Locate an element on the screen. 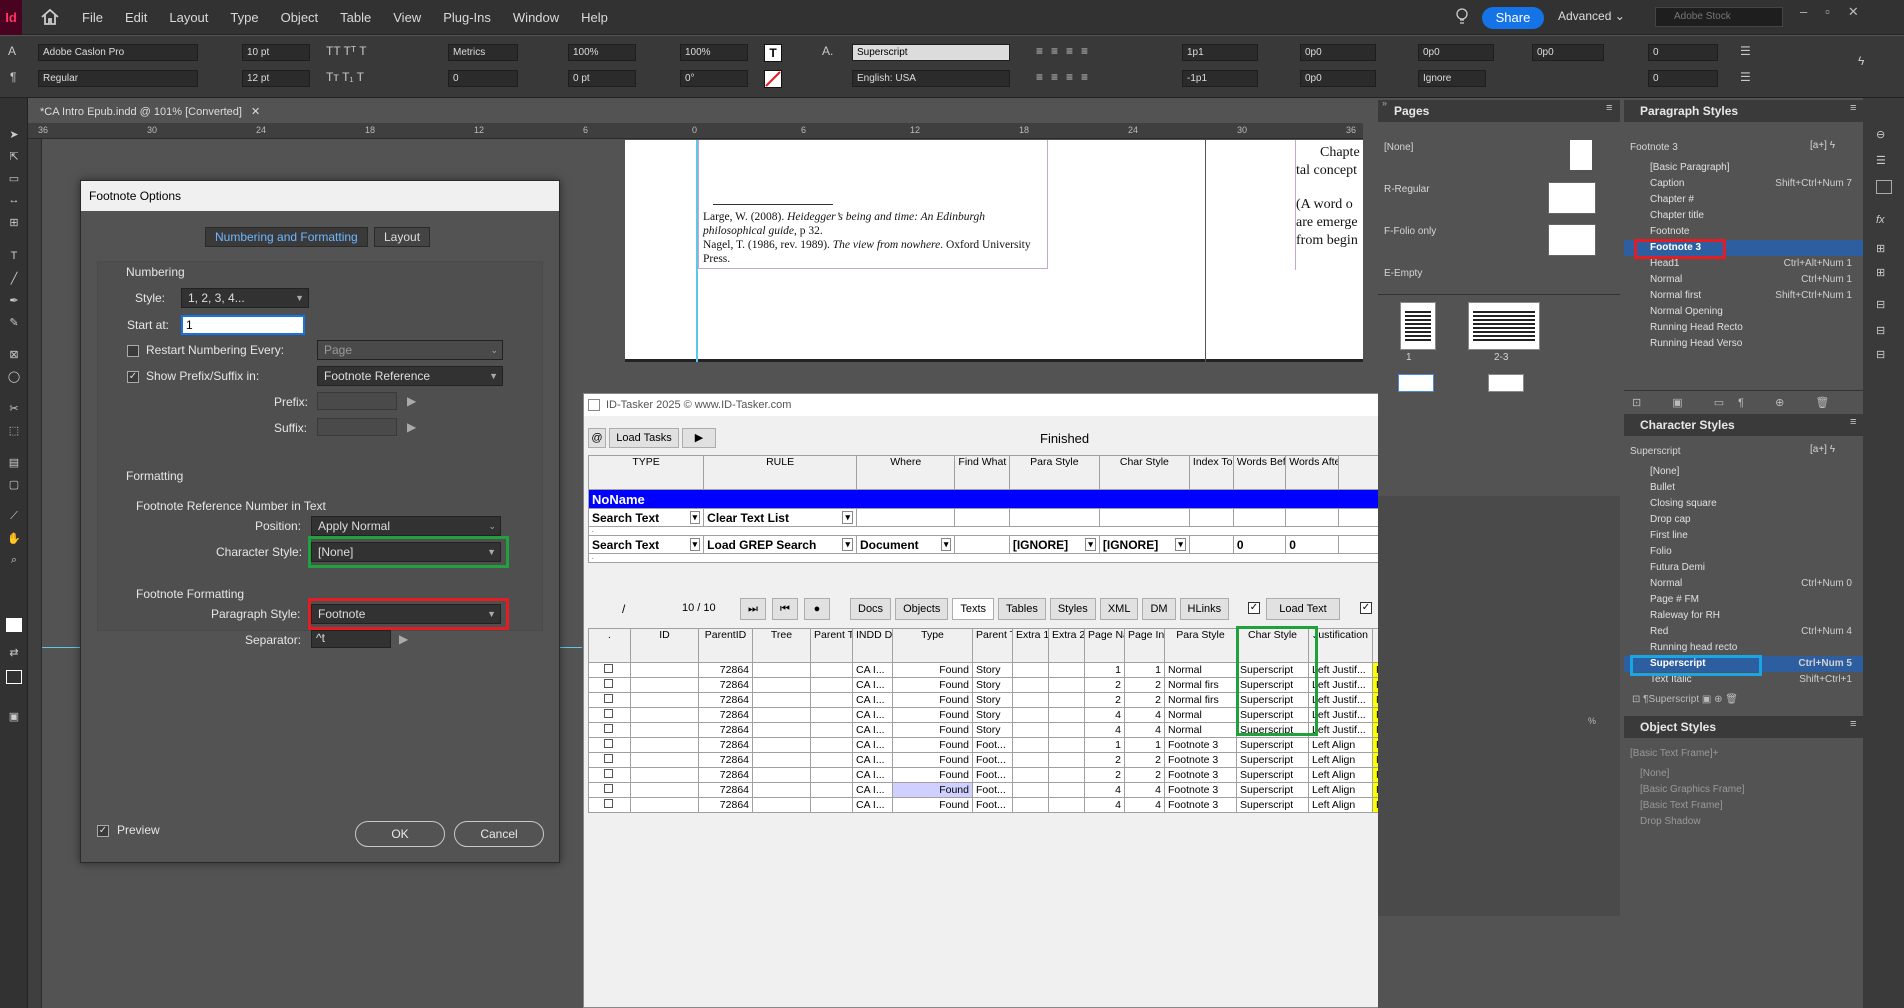 The image size is (1904, 1008). result-header: INDD Doc is located at coordinates (872, 645).